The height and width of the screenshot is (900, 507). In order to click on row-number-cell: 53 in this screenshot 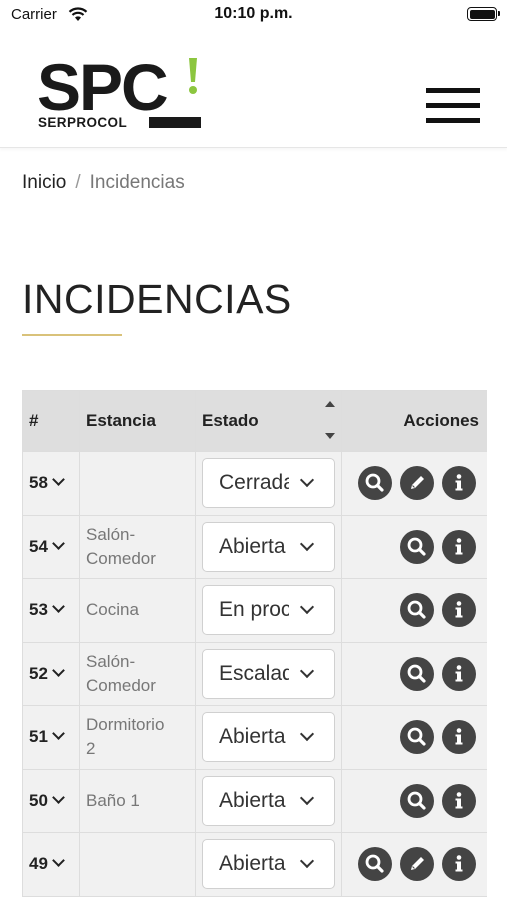, I will do `click(51, 610)`.